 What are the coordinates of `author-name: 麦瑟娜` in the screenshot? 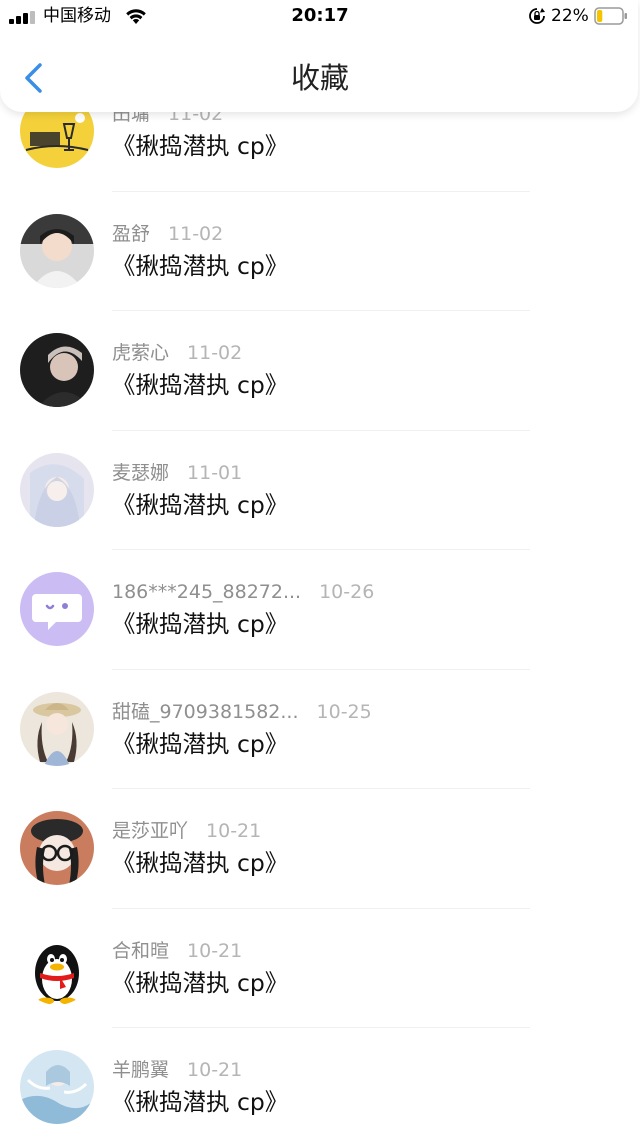 It's located at (141, 472).